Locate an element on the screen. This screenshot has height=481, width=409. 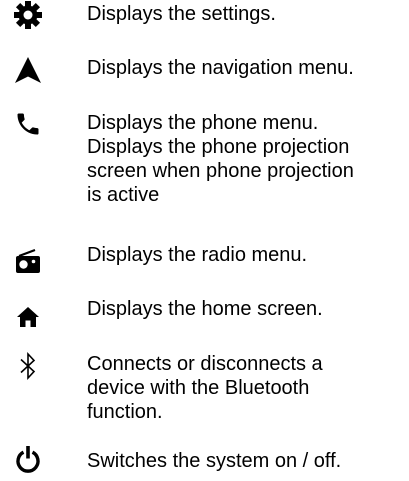
legend-text-navigation: Displays the navigation menu. is located at coordinates (220, 68).